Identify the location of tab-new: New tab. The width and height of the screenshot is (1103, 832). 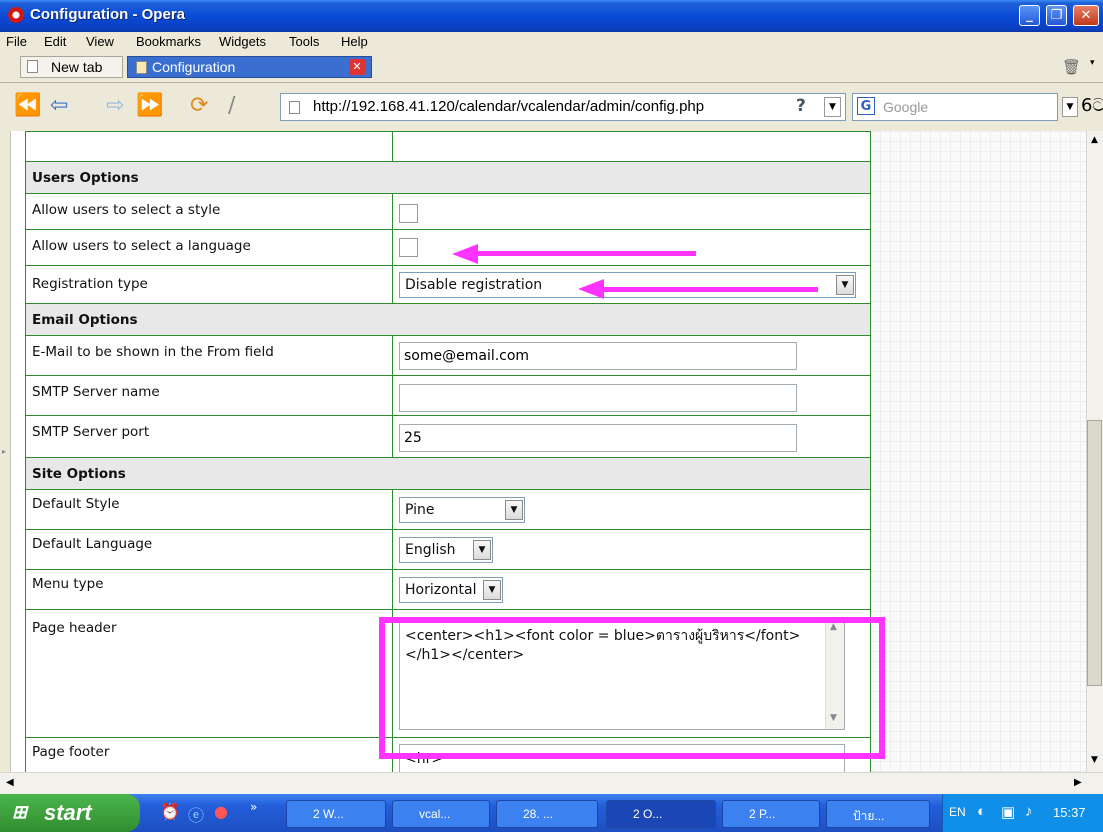
(71, 67).